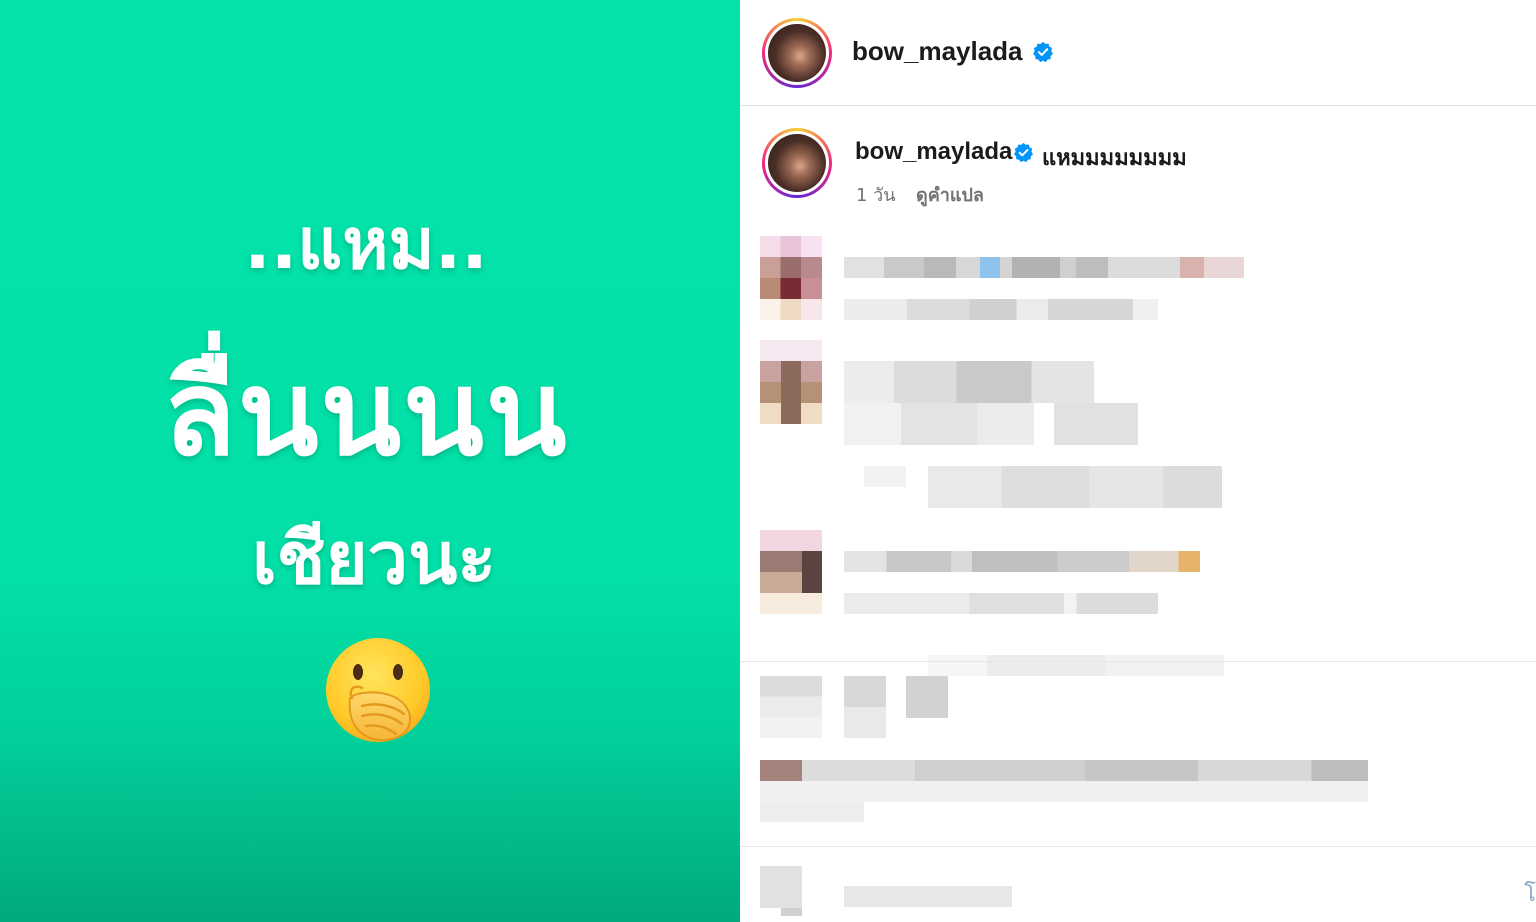 The height and width of the screenshot is (922, 1536). I want to click on censored-actions-row, so click(855, 707).